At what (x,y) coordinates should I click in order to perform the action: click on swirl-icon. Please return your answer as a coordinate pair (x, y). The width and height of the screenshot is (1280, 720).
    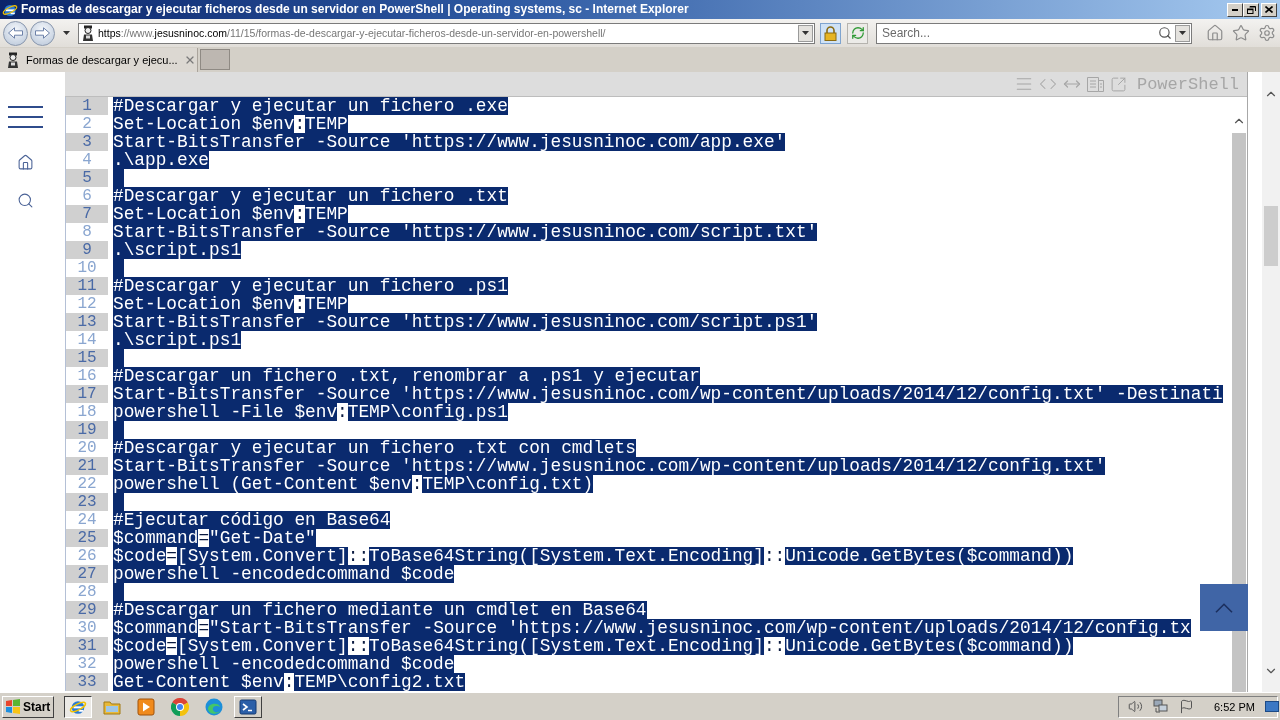
    Looking at the image, I should click on (214, 706).